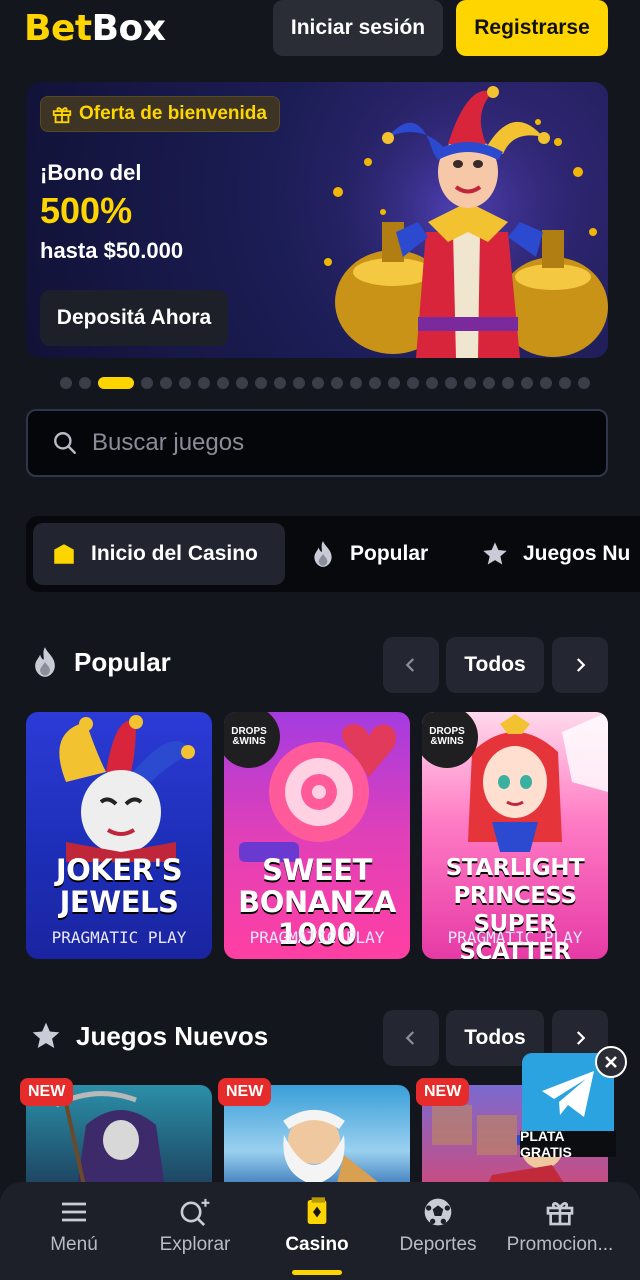 Image resolution: width=640 pixels, height=1280 pixels. I want to click on deposit-now-button: Depositá Ahora, so click(134, 318).